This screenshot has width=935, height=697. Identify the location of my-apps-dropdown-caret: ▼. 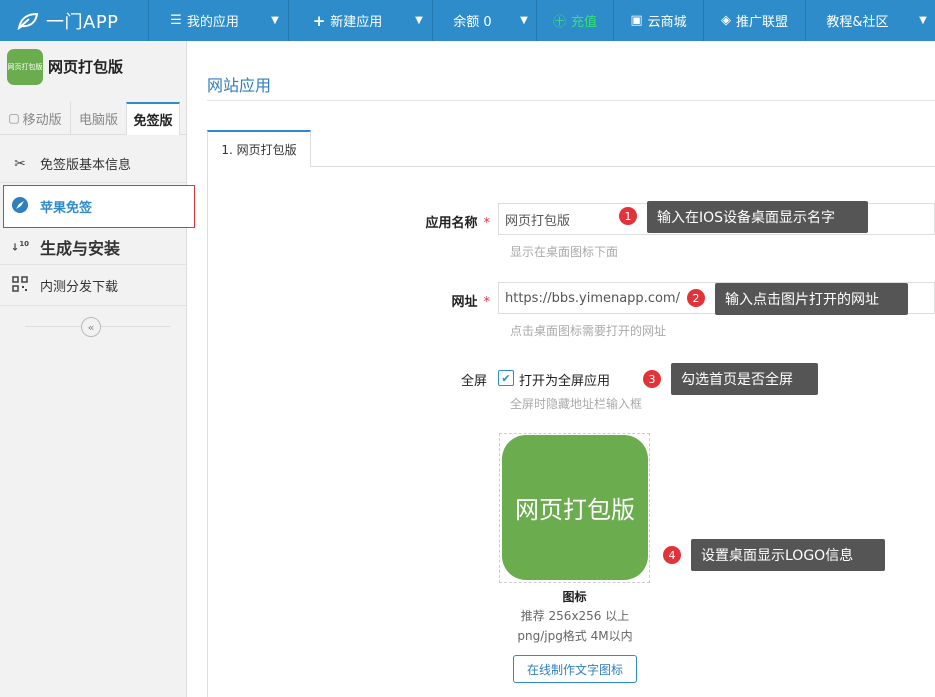
(275, 20).